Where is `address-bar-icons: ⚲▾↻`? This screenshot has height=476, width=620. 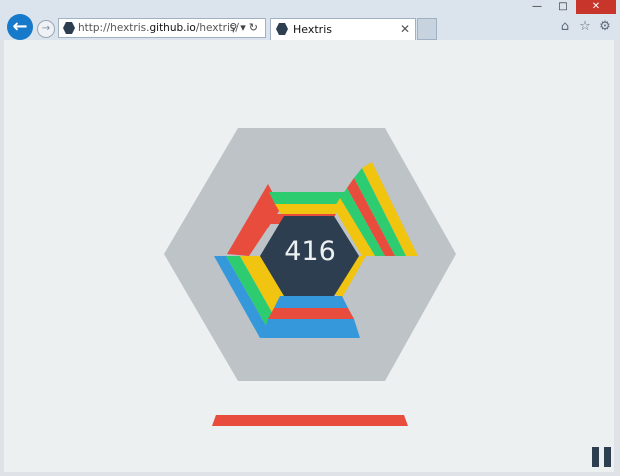 address-bar-icons: ⚲▾↻ is located at coordinates (245, 27).